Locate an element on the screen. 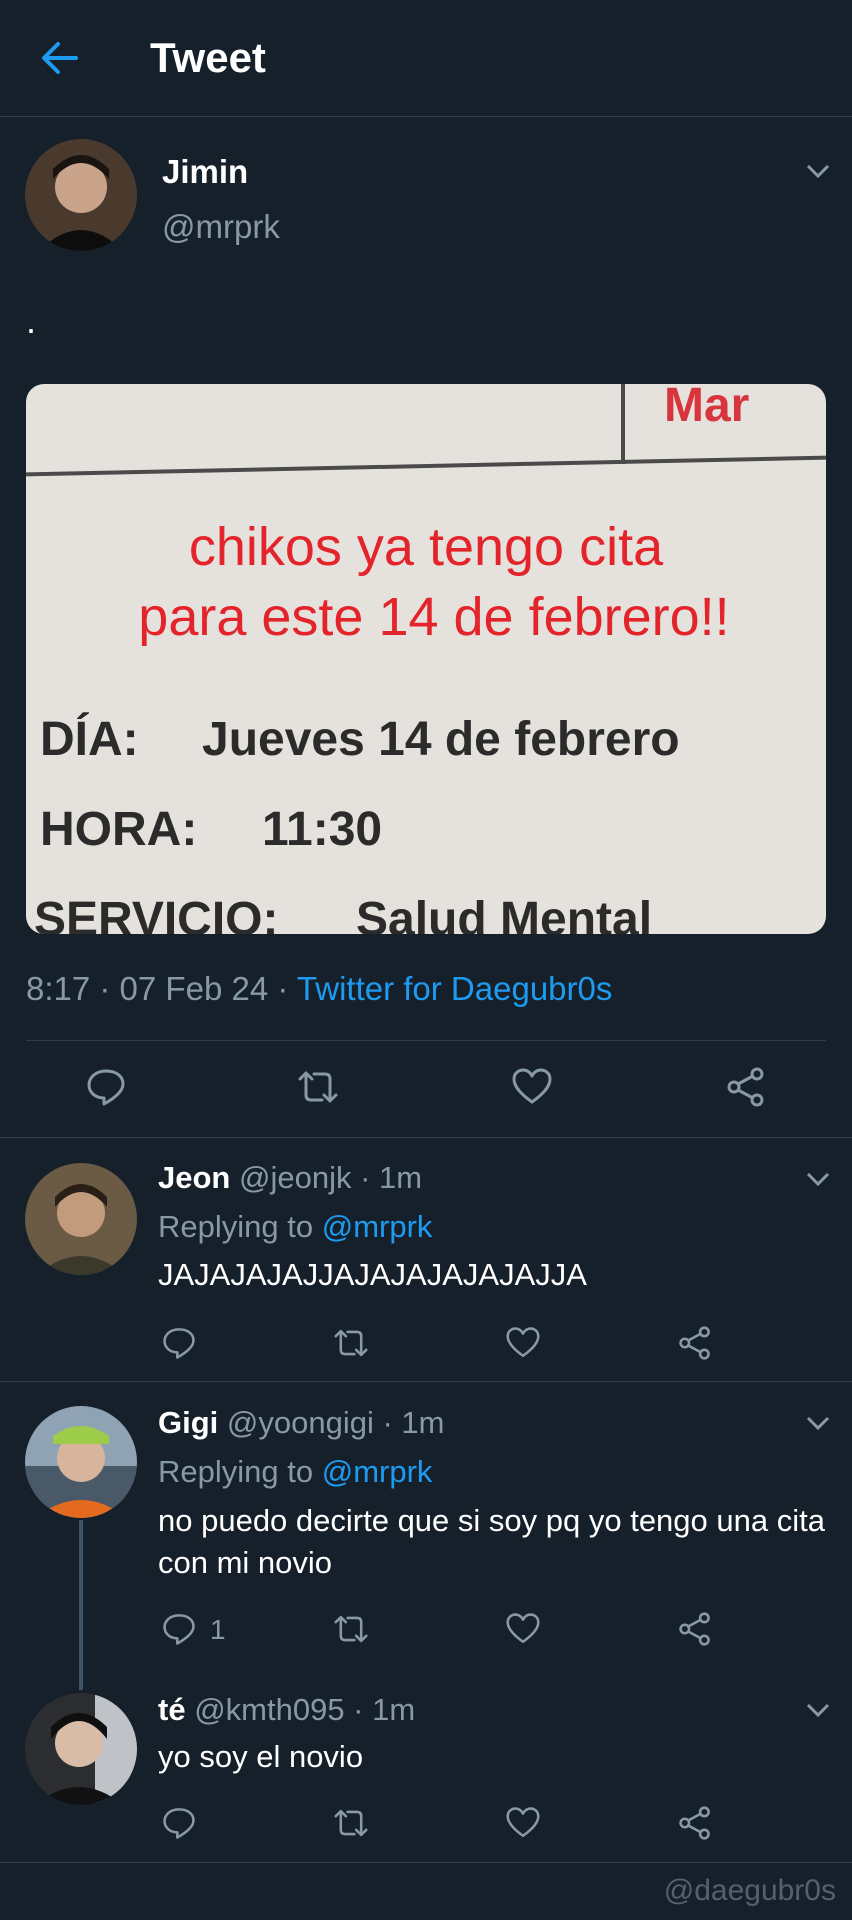 The height and width of the screenshot is (1920, 852). image-text: chikos ya tengo cita is located at coordinates (426, 547).